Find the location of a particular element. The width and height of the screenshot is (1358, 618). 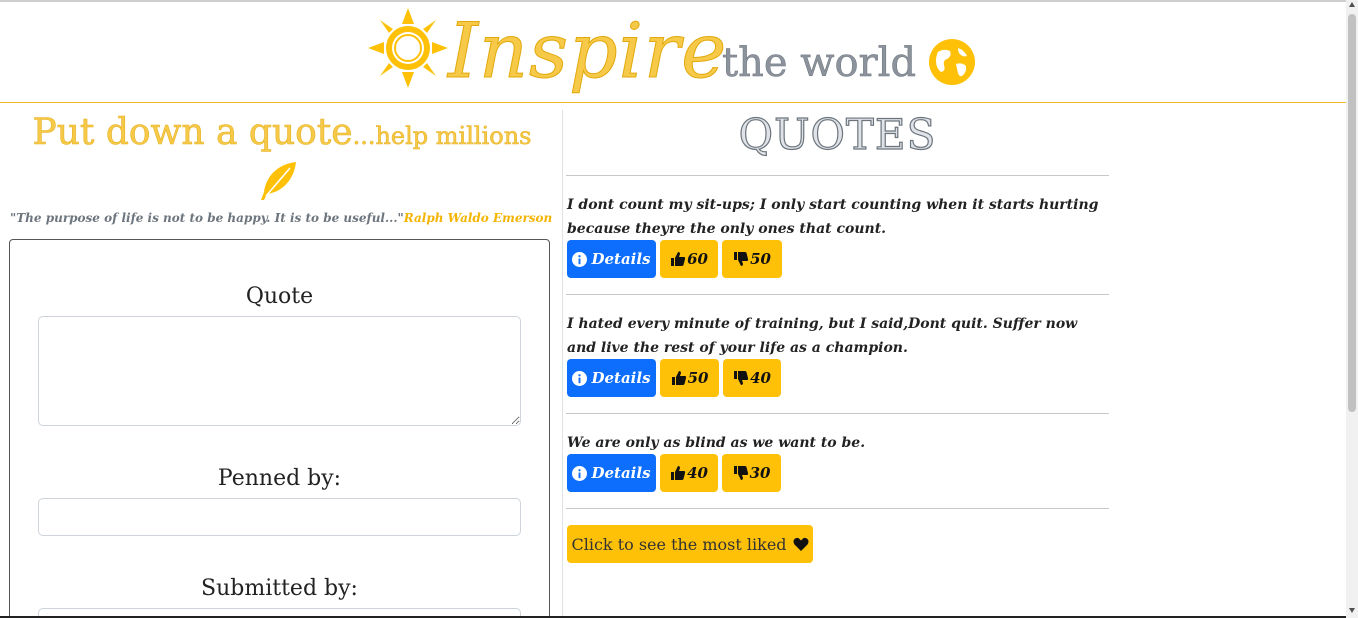

quote-textarea is located at coordinates (279, 371).